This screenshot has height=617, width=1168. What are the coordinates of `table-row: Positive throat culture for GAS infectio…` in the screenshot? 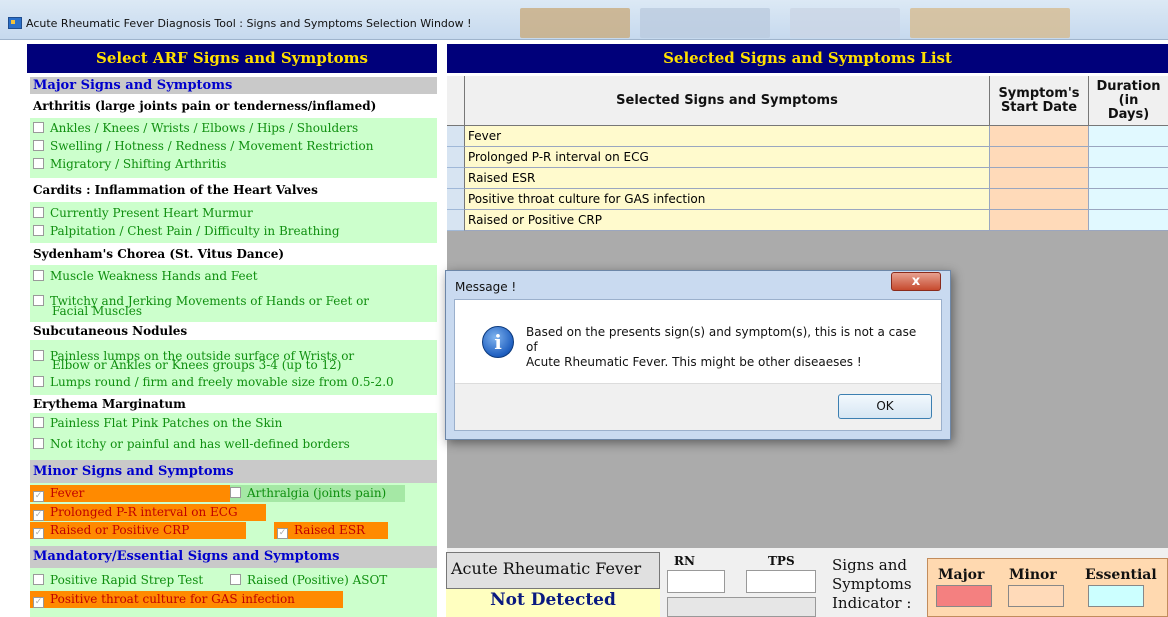 It's located at (807, 199).